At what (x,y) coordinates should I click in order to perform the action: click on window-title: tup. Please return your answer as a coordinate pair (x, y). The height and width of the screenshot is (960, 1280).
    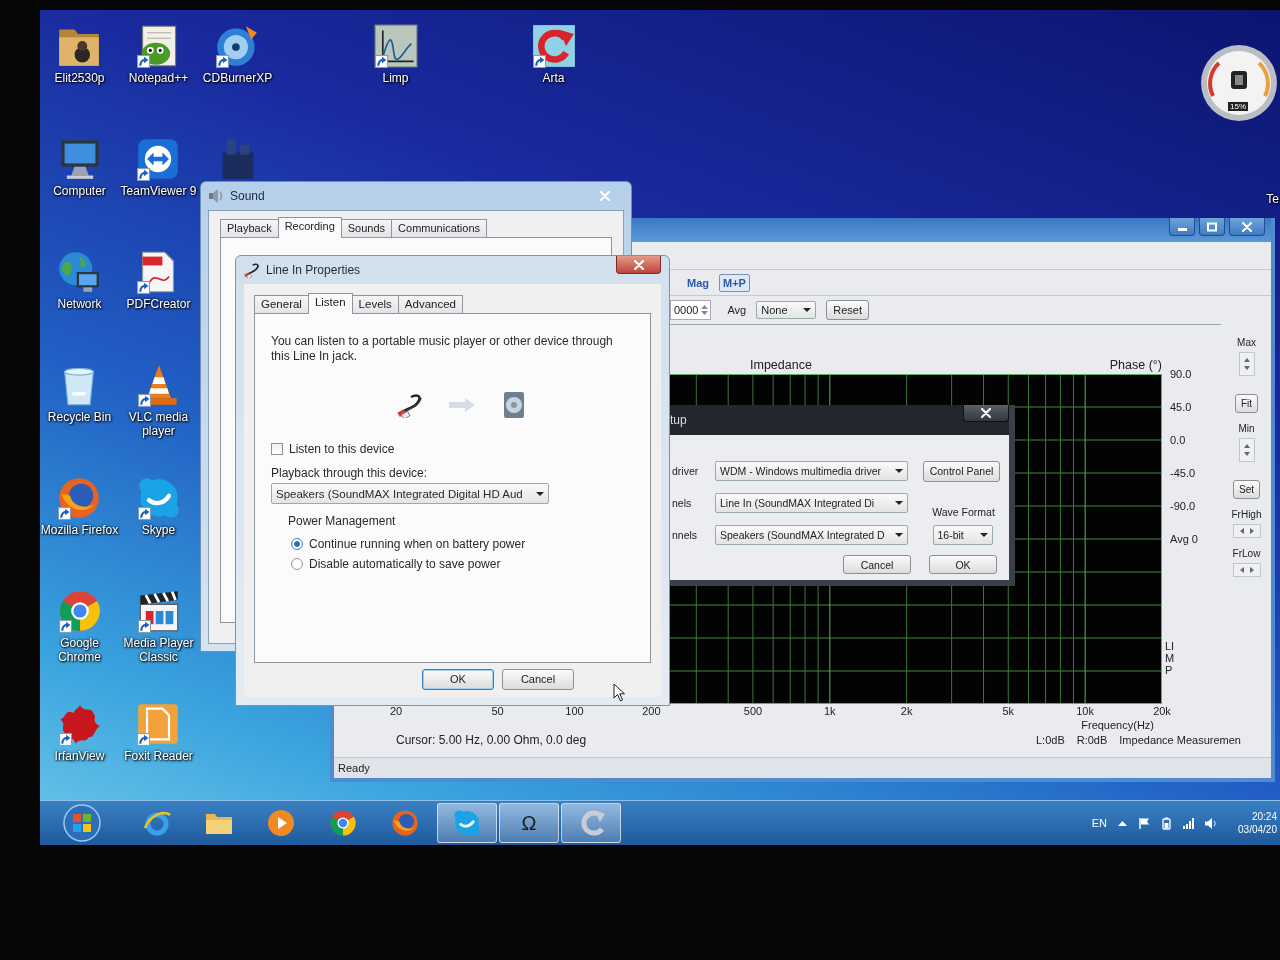
    Looking at the image, I should click on (678, 420).